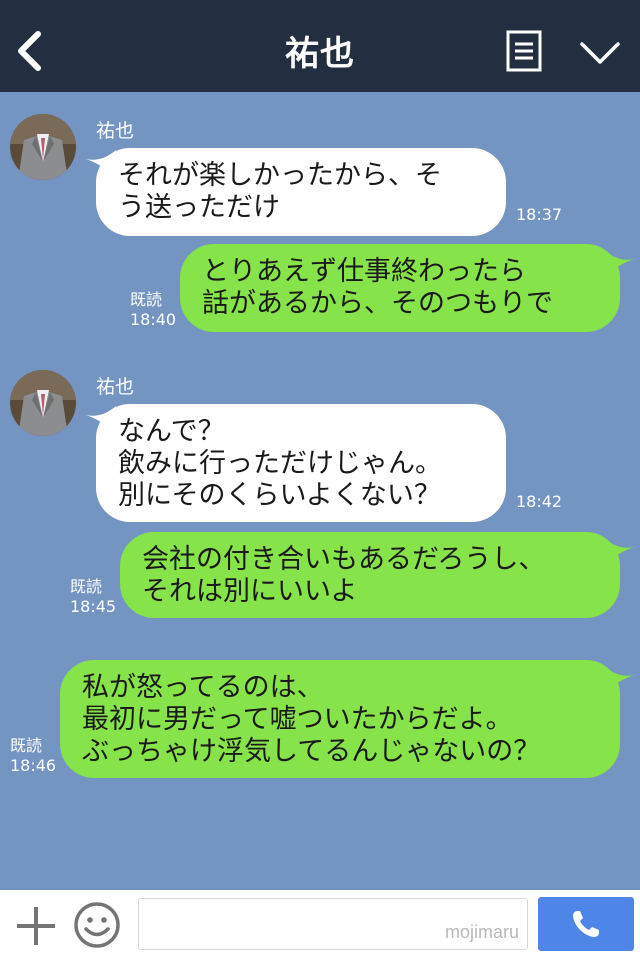  Describe the element at coordinates (33, 765) in the screenshot. I see `message-time: 18:46` at that location.